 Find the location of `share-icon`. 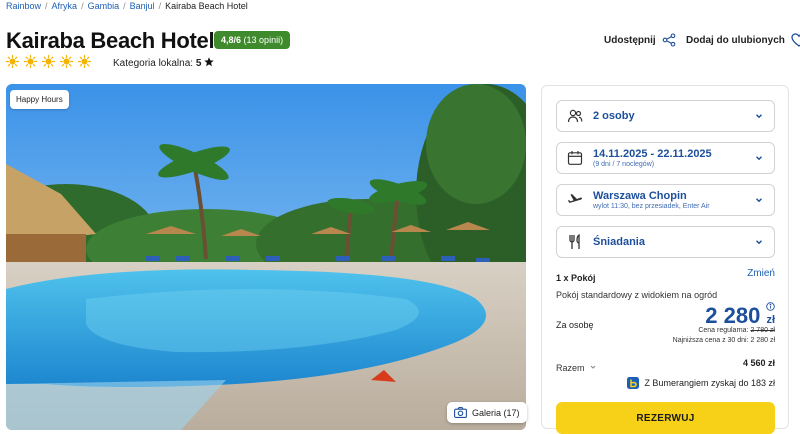

share-icon is located at coordinates (669, 40).